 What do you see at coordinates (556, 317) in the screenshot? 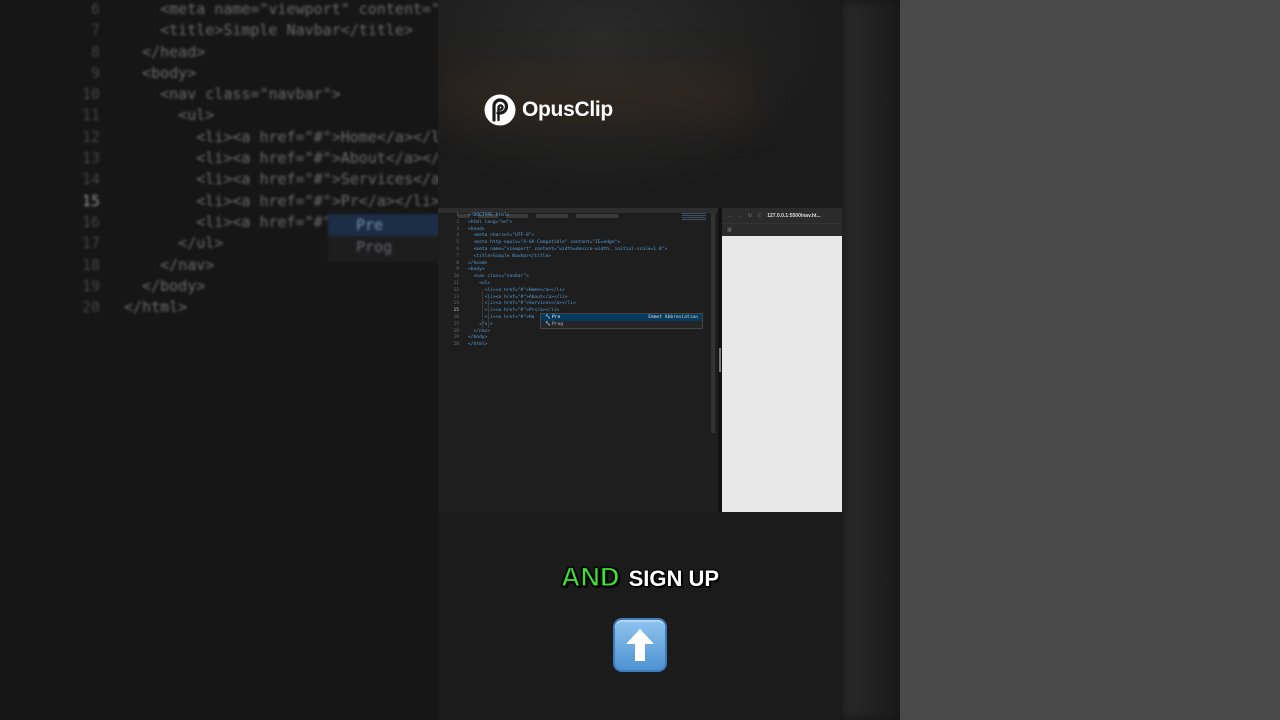
I see `suggest-label: Pre` at bounding box center [556, 317].